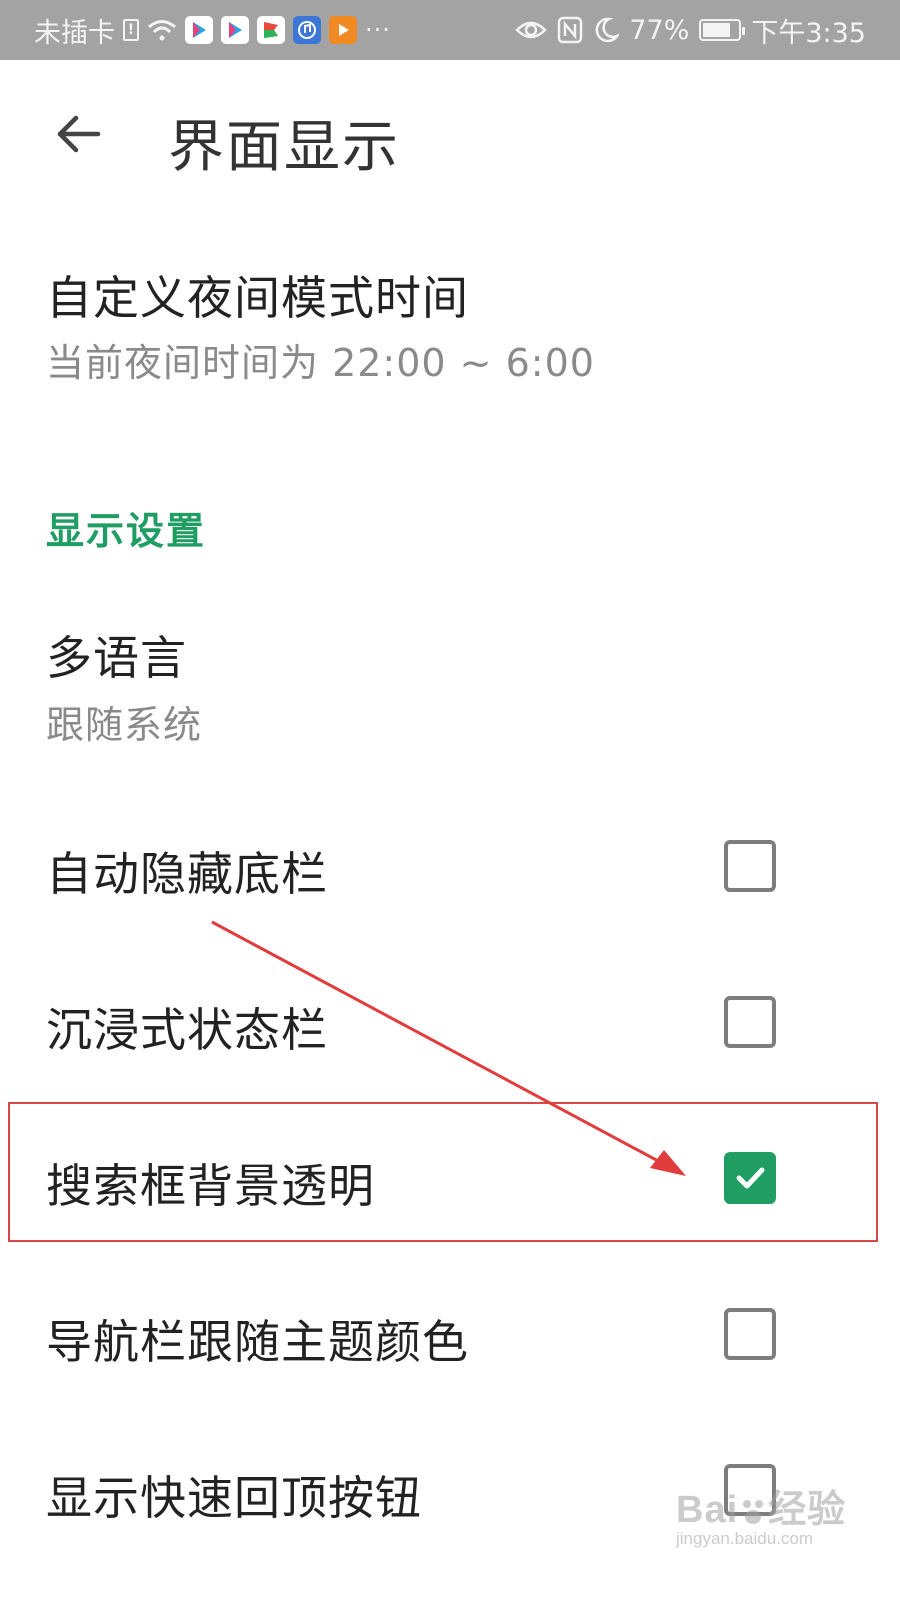 The height and width of the screenshot is (1600, 900). I want to click on battery-percent: 77%, so click(659, 30).